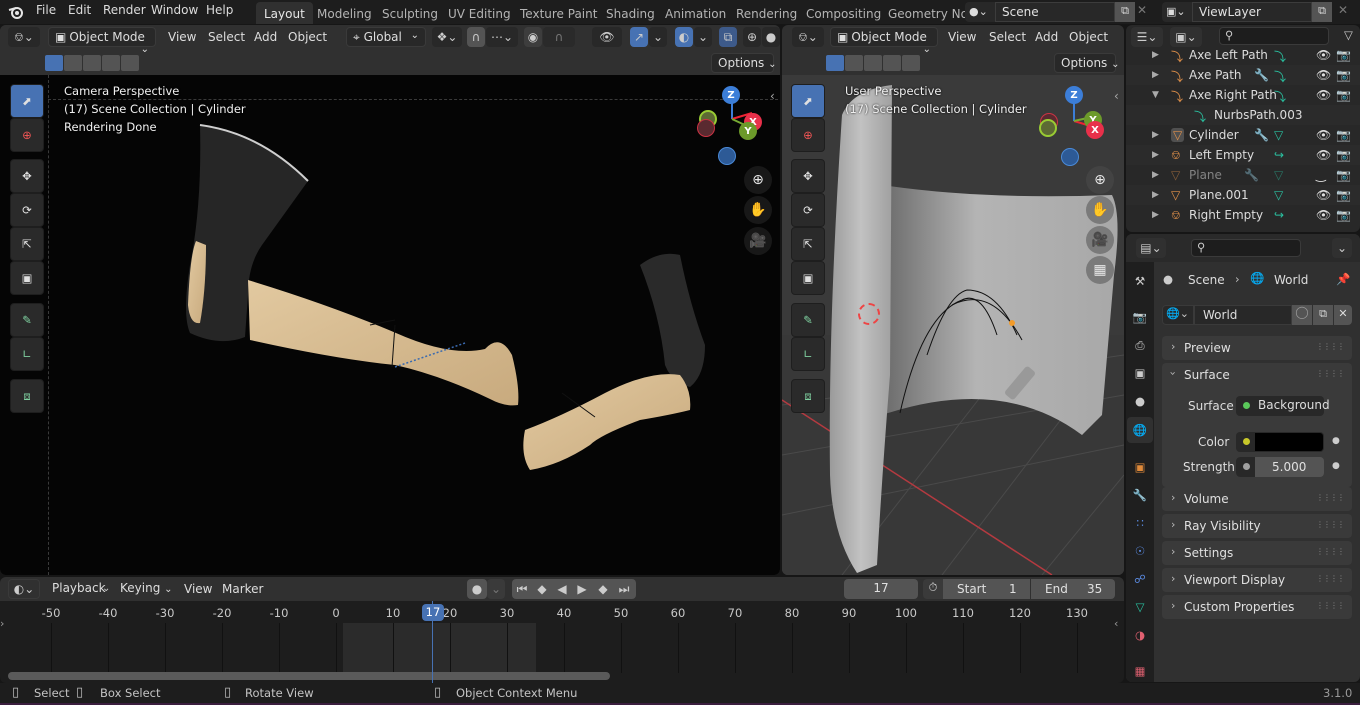 The image size is (1360, 705). I want to click on 3d-cursor, so click(869, 314).